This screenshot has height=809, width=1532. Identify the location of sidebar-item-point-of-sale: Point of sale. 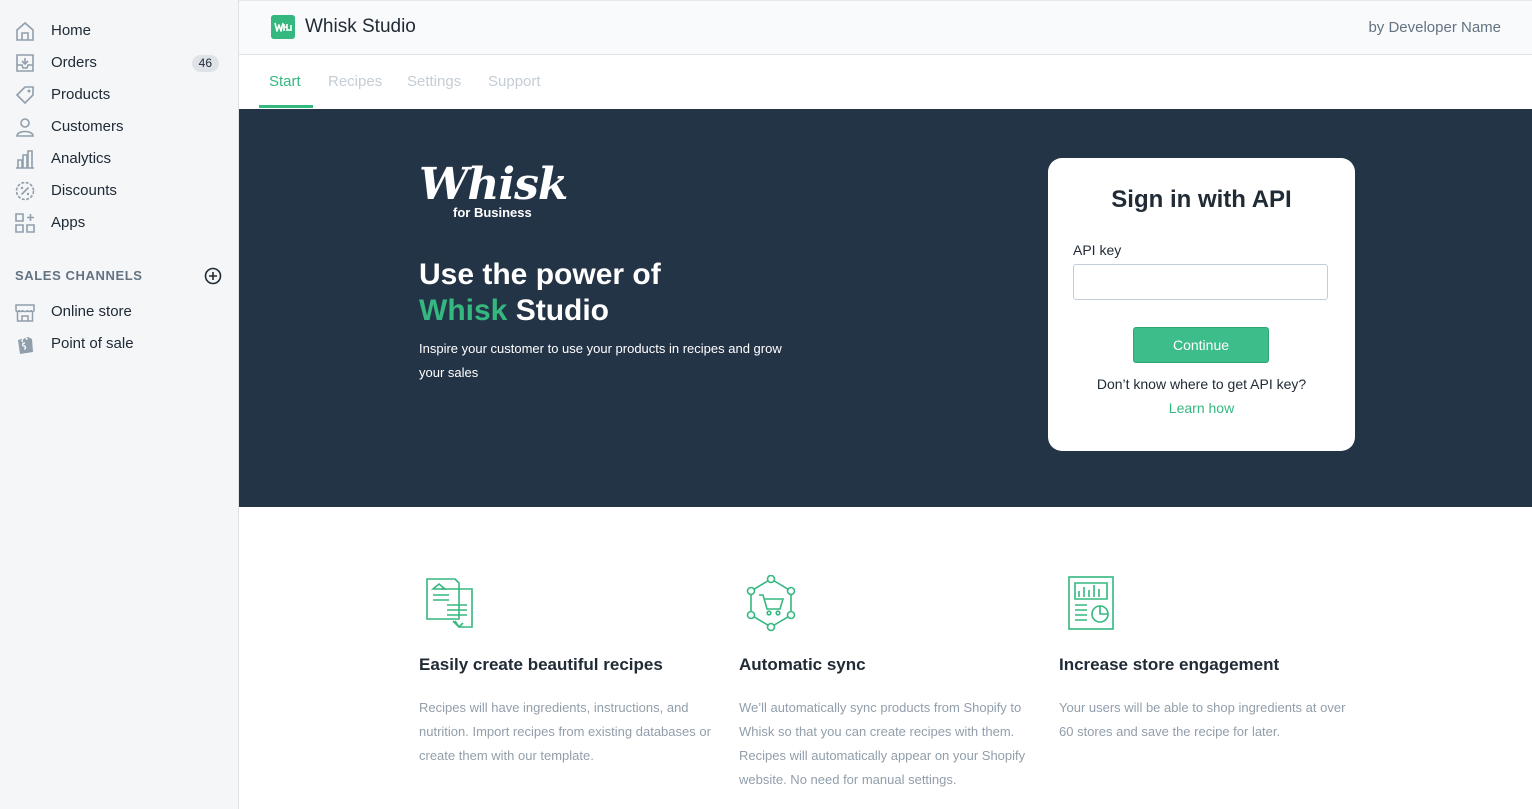
(119, 344).